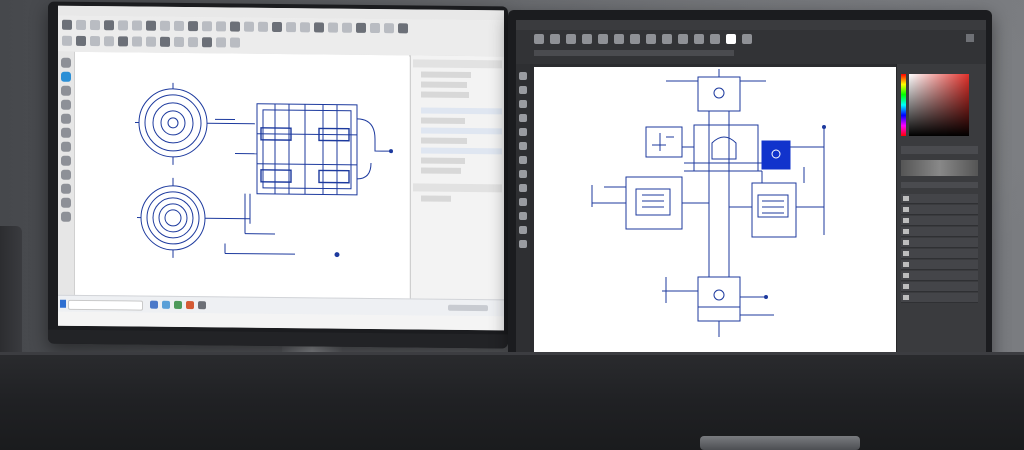  Describe the element at coordinates (221, 26) in the screenshot. I see `scale-icon` at that location.